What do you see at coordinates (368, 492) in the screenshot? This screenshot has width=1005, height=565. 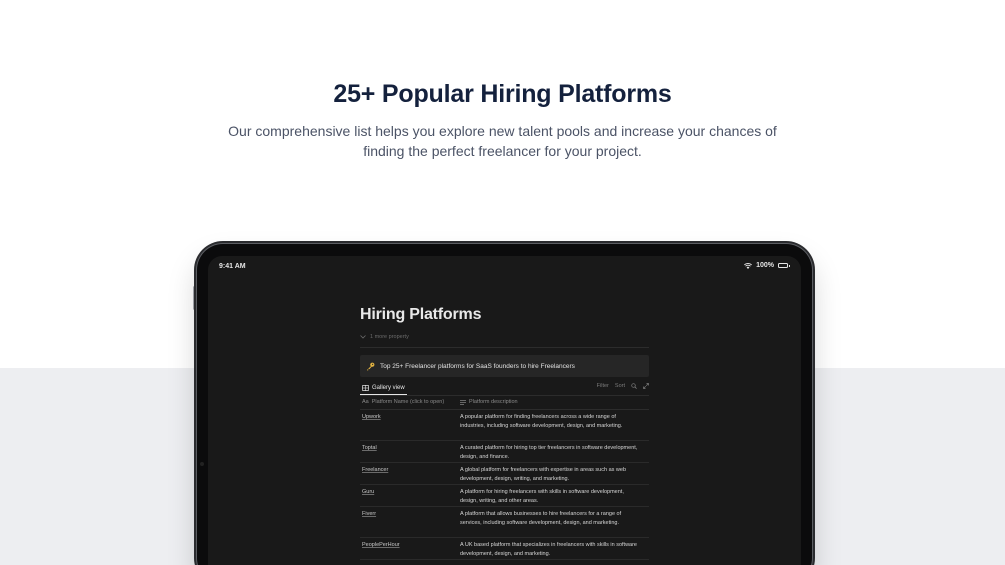 I see `platform-name-link: Guru` at bounding box center [368, 492].